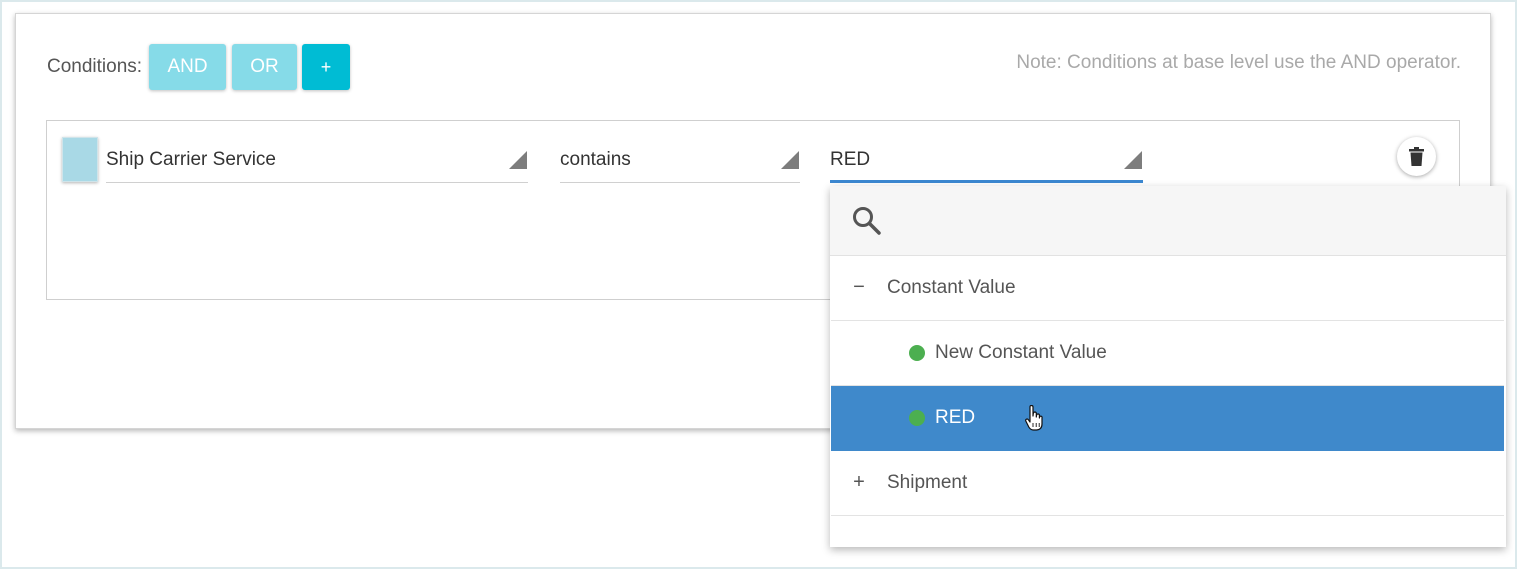 The width and height of the screenshot is (1517, 569). What do you see at coordinates (191, 159) in the screenshot?
I see `field-select-value: Ship Carrier Service` at bounding box center [191, 159].